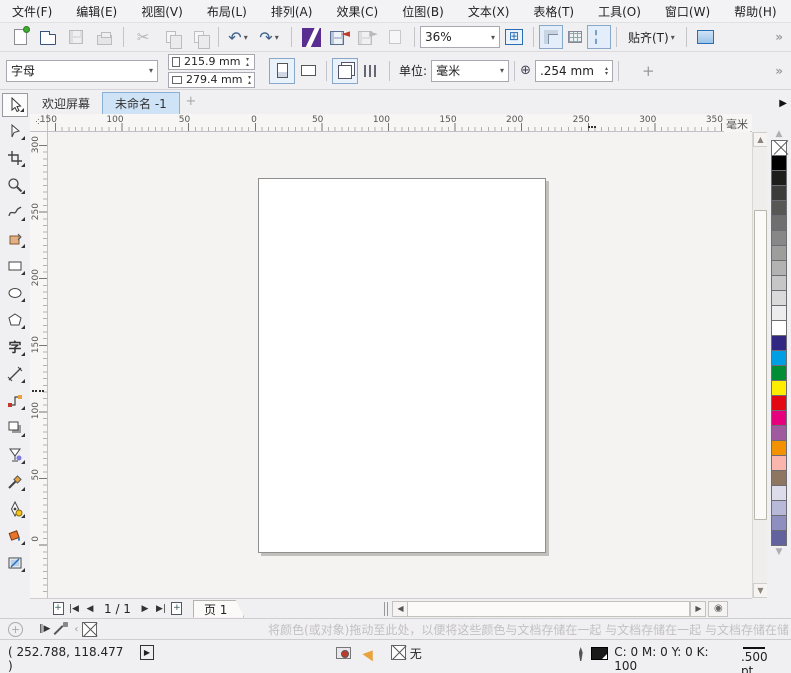  I want to click on docker-flyout-arrow: ▶, so click(783, 103).